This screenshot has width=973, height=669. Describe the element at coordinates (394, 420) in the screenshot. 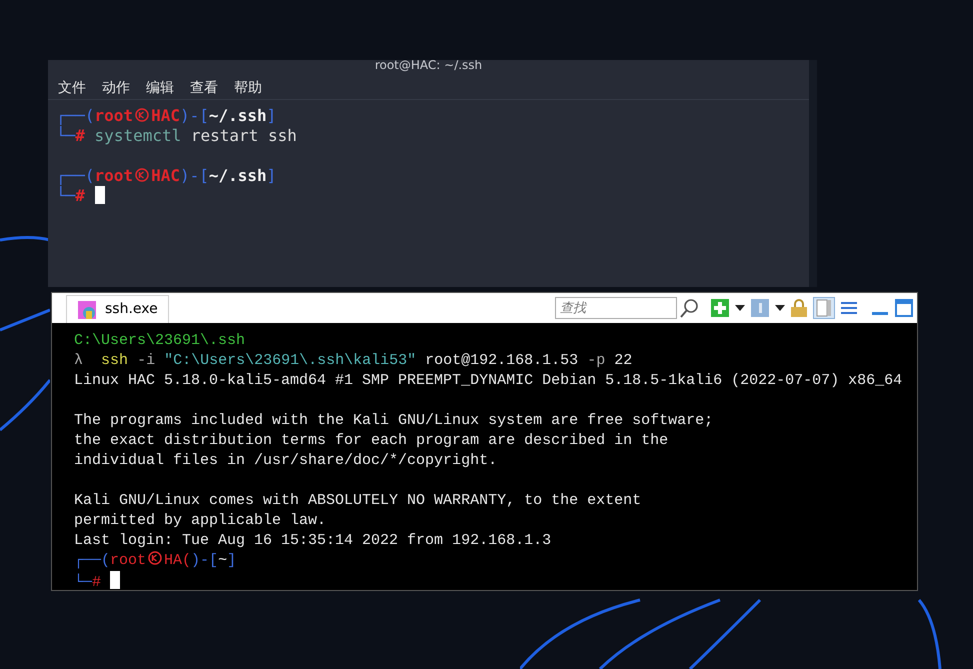

I see `output-line: The programs included with the Kali GNU/Linux system are free software;` at that location.